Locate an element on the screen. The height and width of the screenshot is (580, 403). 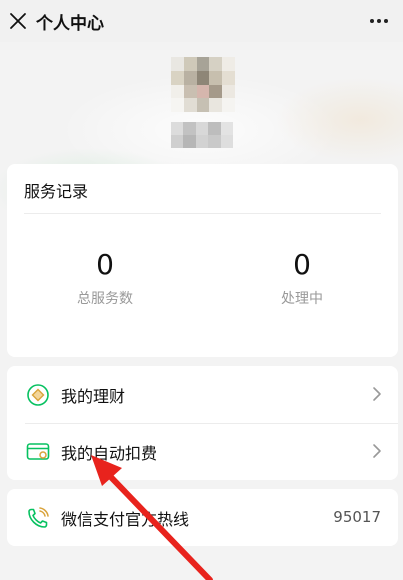
page-title: 个人中心 is located at coordinates (70, 23).